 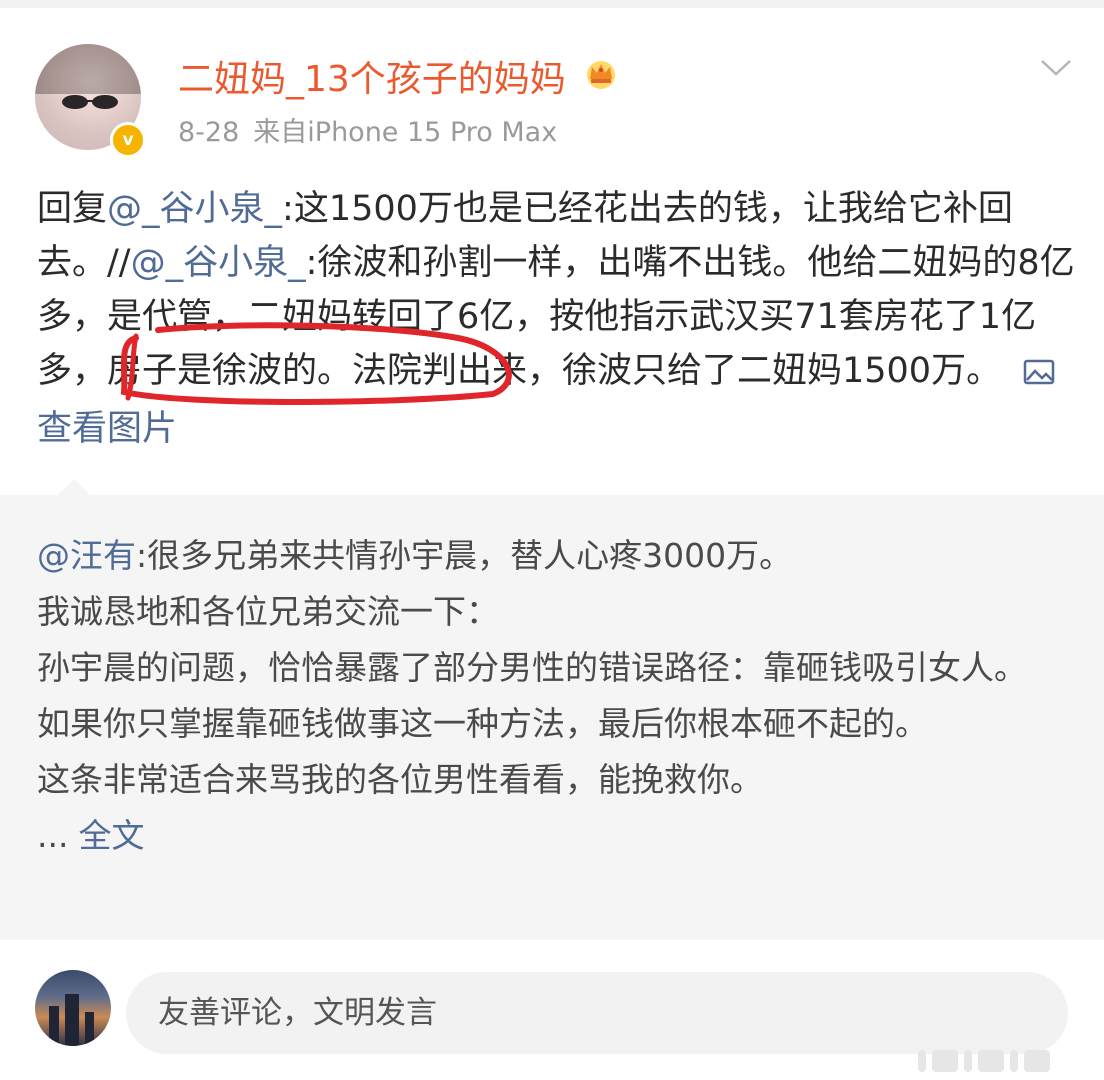 I want to click on sunglasses-graphic, so click(x=90, y=102).